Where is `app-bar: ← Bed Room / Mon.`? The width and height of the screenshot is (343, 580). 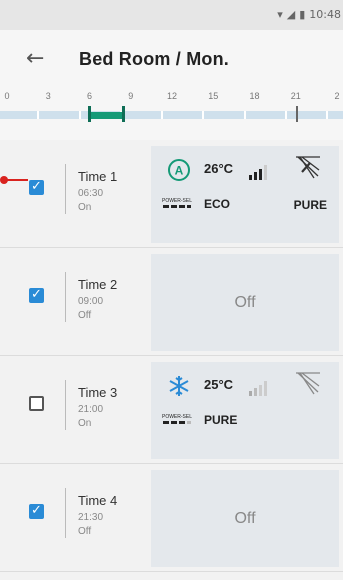
app-bar: ← Bed Room / Mon. is located at coordinates (171, 59).